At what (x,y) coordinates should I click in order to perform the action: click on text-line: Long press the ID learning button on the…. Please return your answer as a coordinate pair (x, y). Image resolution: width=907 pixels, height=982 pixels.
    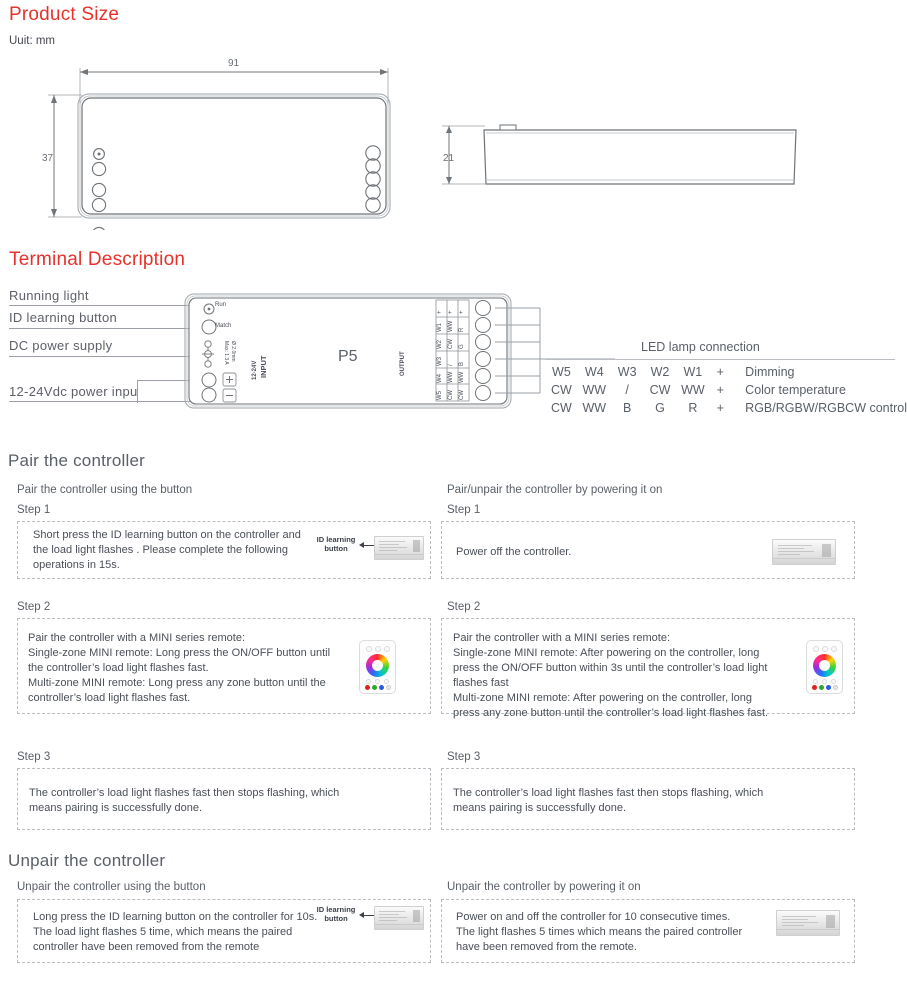
    Looking at the image, I should click on (175, 917).